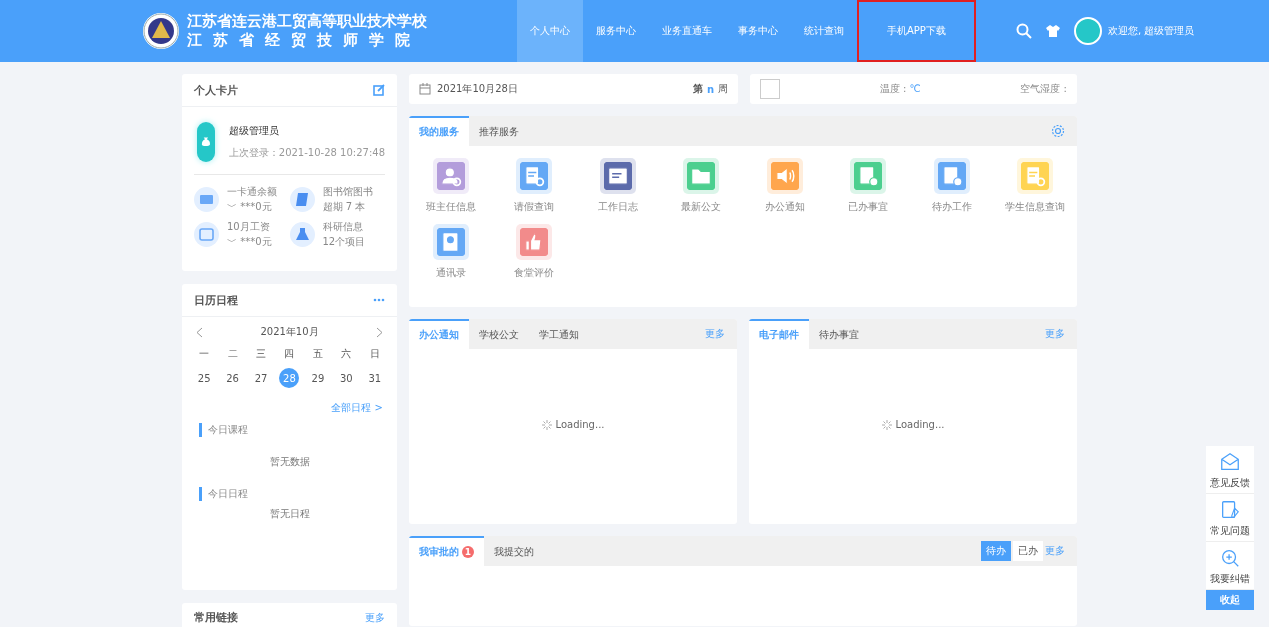 The width and height of the screenshot is (1269, 627). Describe the element at coordinates (499, 334) in the screenshot. I see `panel-tab: 学校公文` at that location.